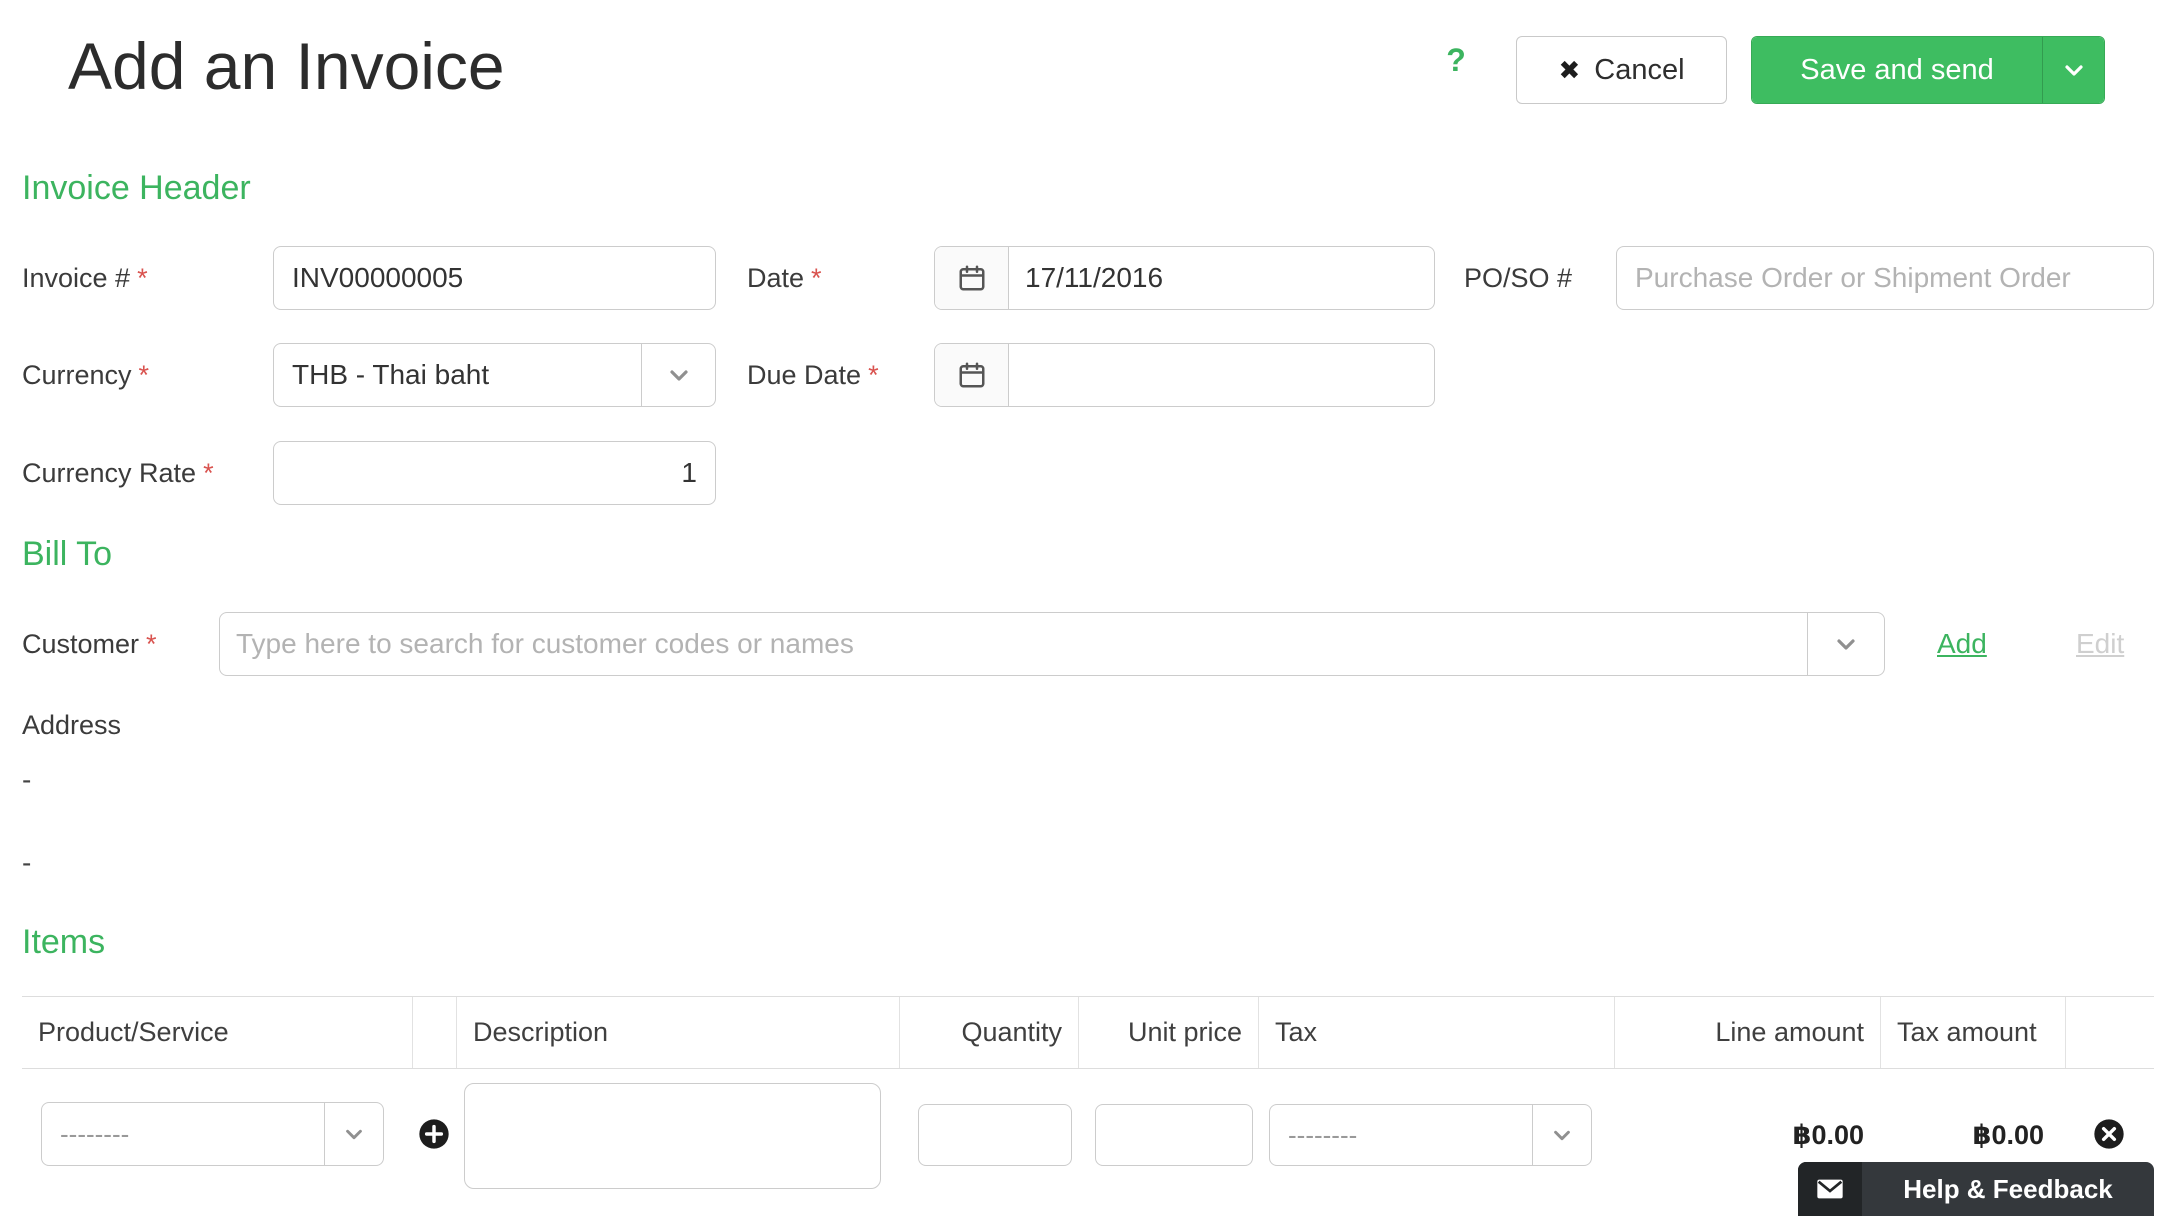  I want to click on plus-circle-icon, so click(434, 1134).